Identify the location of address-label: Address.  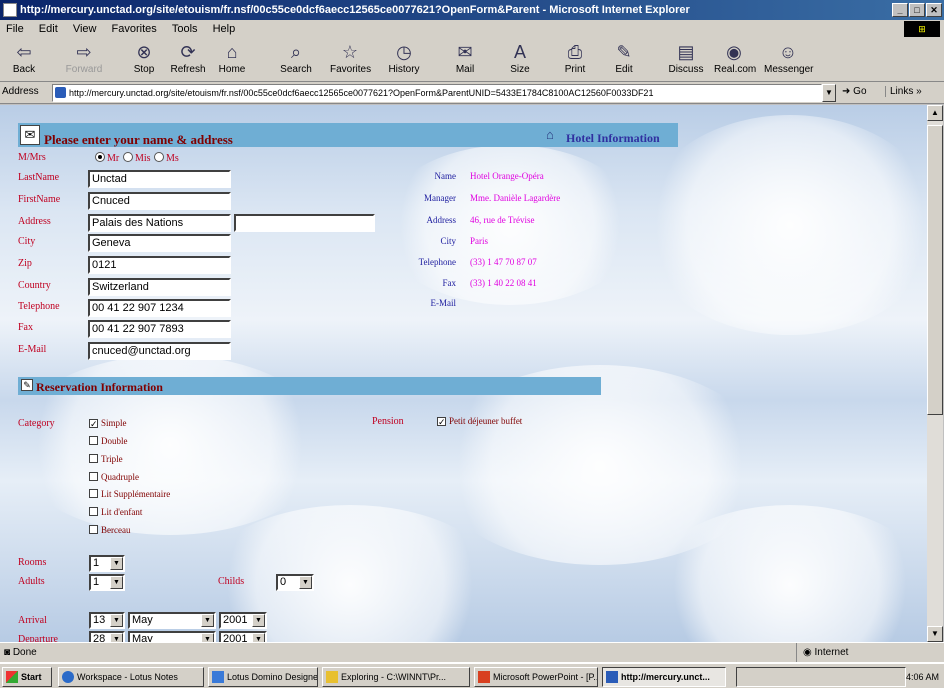
(20, 91).